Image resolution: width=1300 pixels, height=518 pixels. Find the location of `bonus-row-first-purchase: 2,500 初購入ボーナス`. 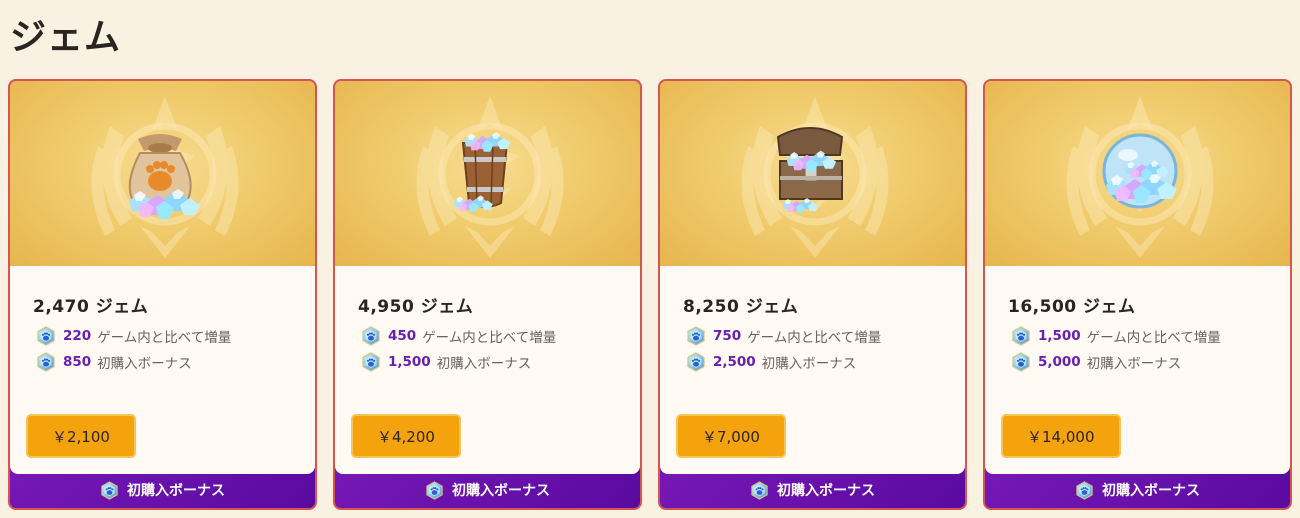

bonus-row-first-purchase: 2,500 初購入ボーナス is located at coordinates (771, 362).